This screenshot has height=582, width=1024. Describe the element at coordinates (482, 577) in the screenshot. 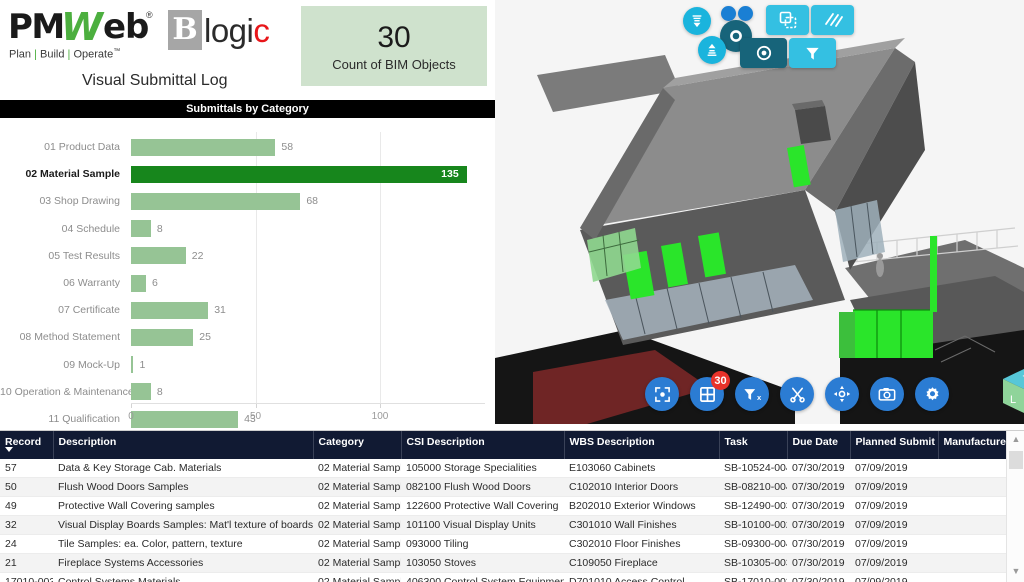

I see `table-cell: 406300 Control System Equipment` at that location.